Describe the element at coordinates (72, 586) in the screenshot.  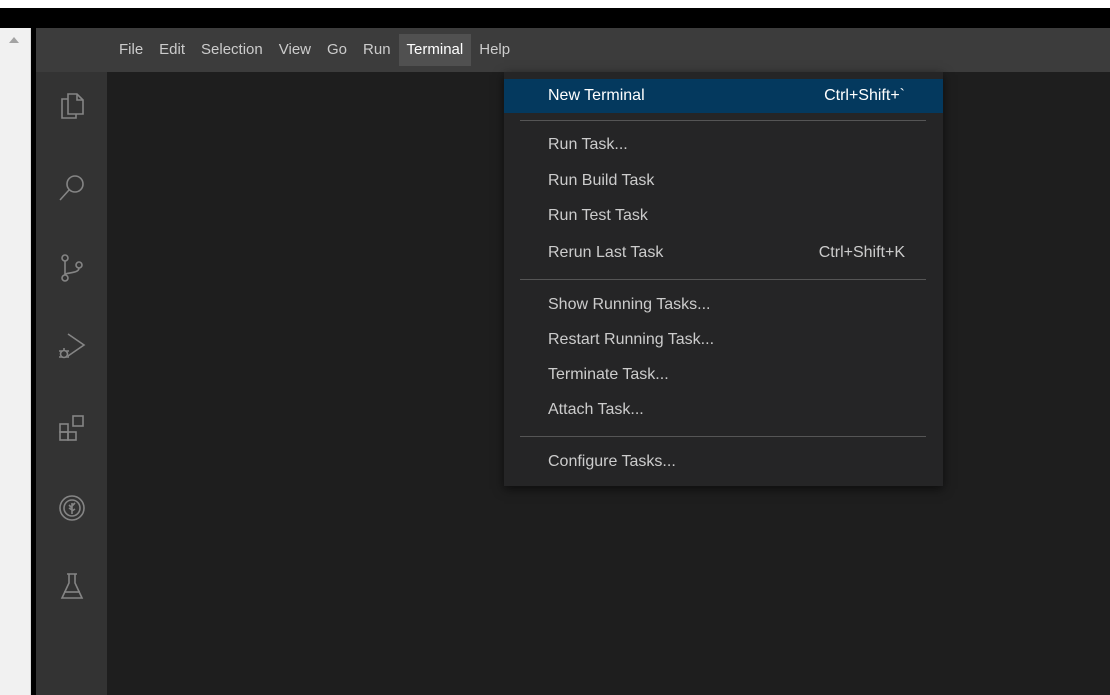
I see `testing-icon` at that location.